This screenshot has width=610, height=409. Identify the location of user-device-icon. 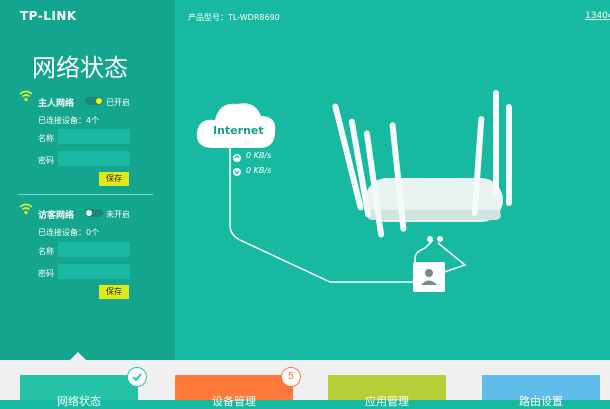
(429, 277).